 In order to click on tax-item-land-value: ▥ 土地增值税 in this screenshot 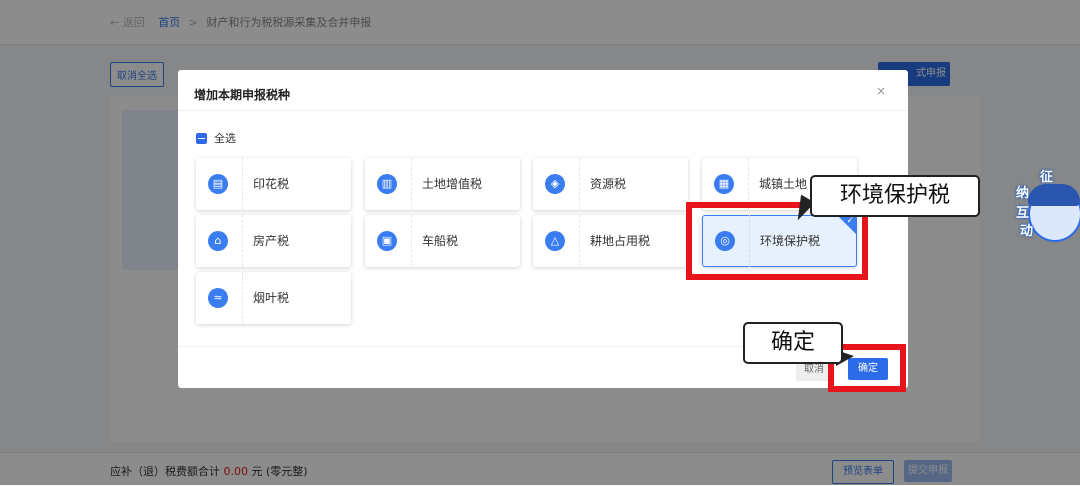, I will do `click(442, 184)`.